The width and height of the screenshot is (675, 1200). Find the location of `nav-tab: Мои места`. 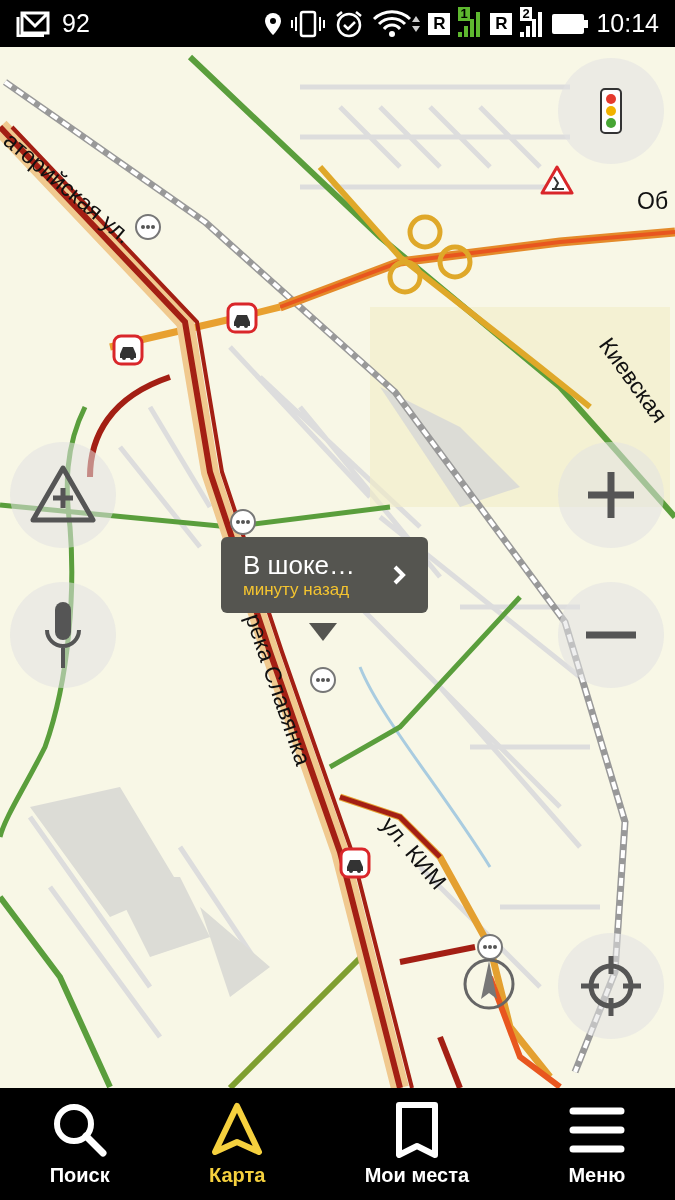

nav-tab: Мои места is located at coordinates (417, 1144).